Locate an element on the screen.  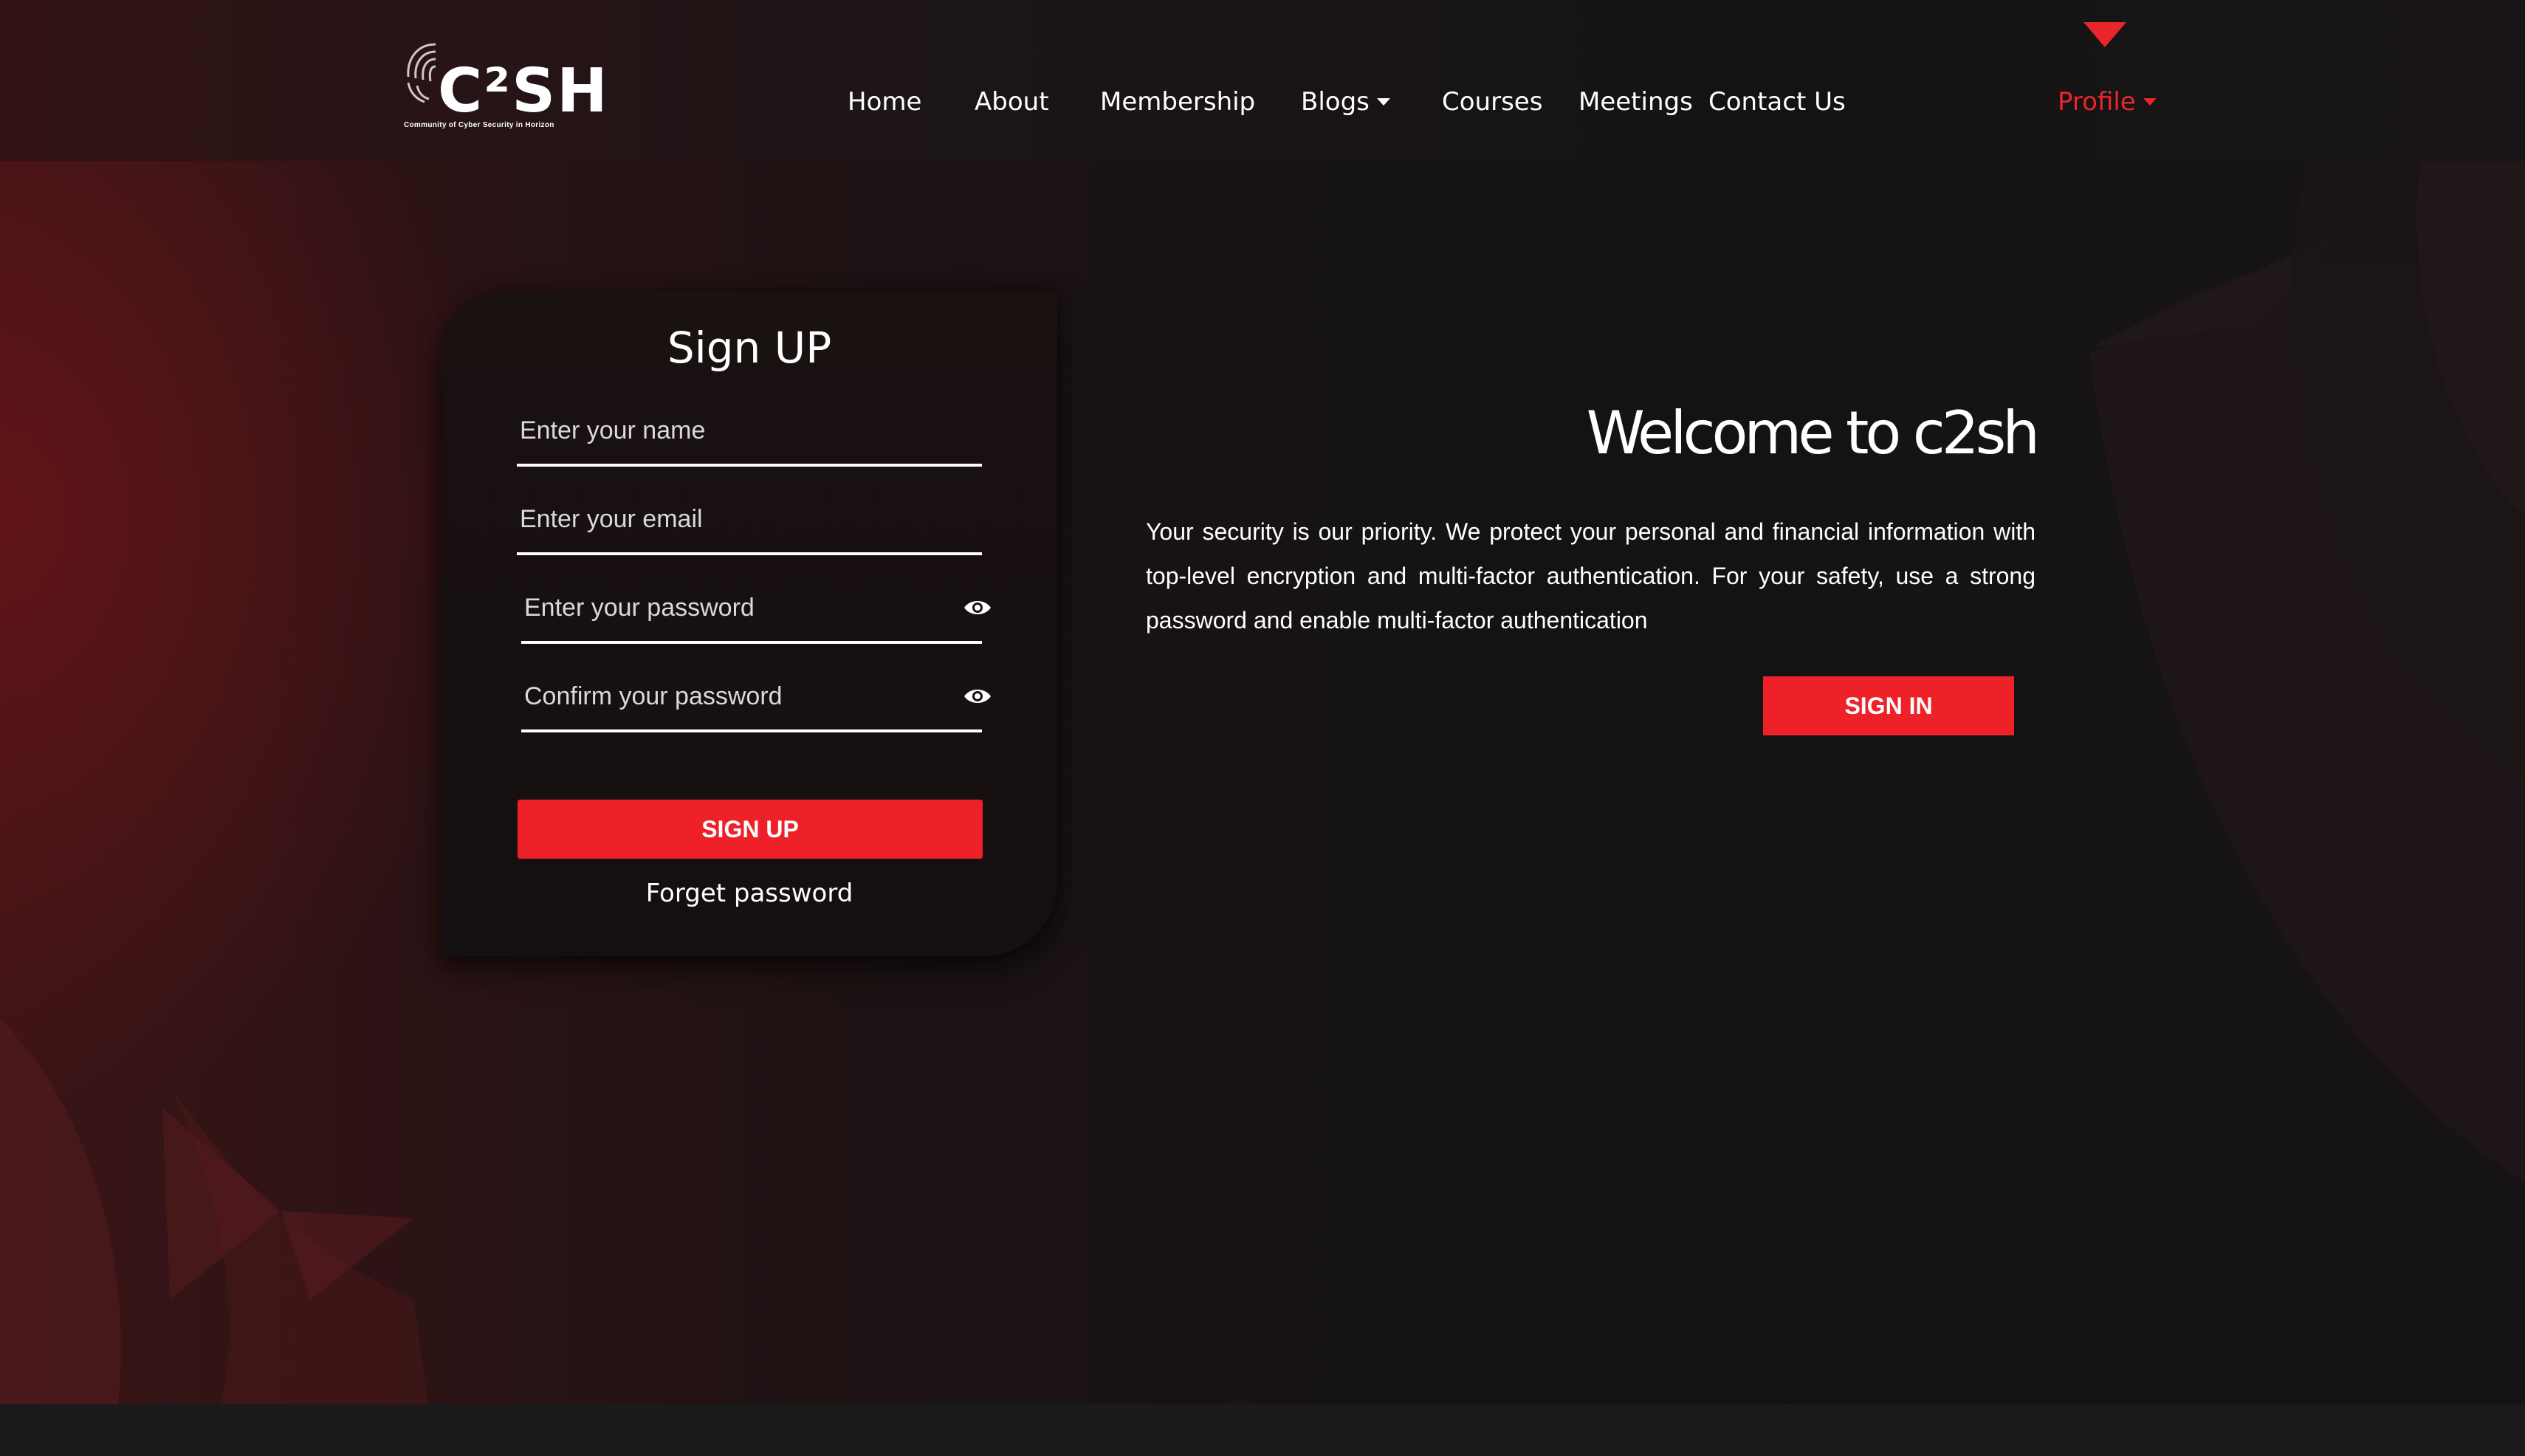
email-input is located at coordinates (729, 519).